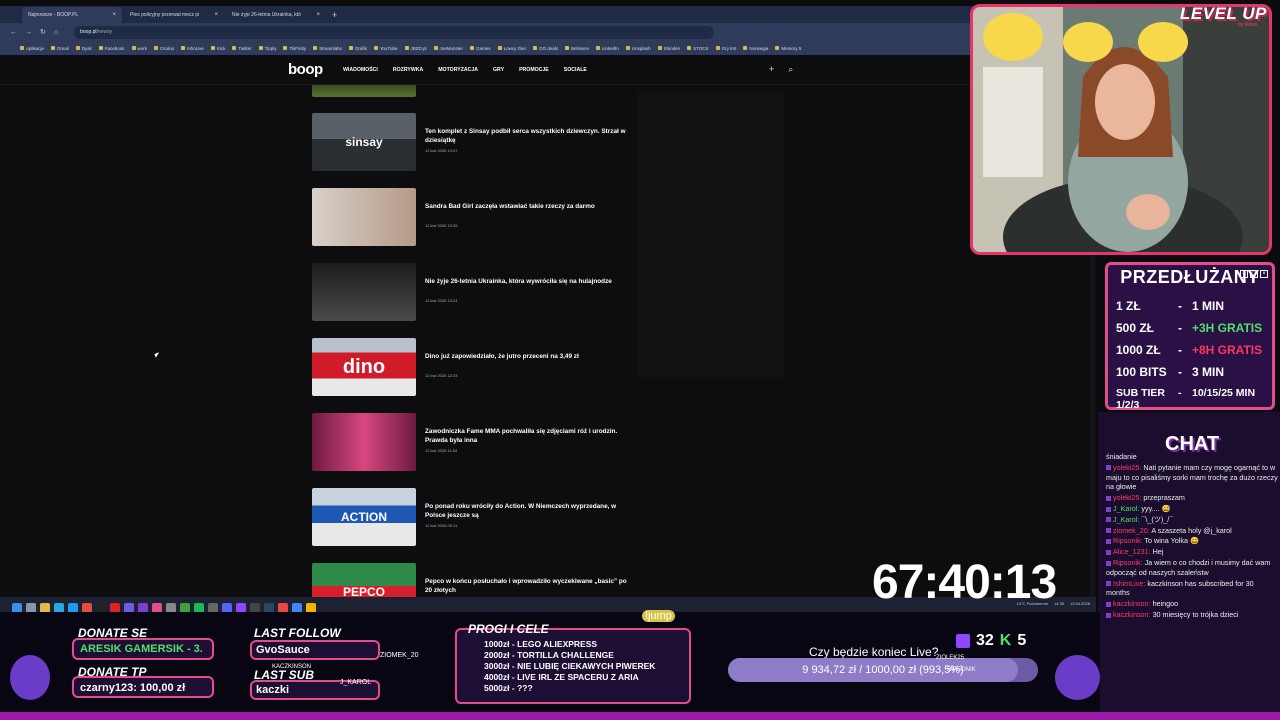  I want to click on bookmark-item: Grafik, so click(357, 48).